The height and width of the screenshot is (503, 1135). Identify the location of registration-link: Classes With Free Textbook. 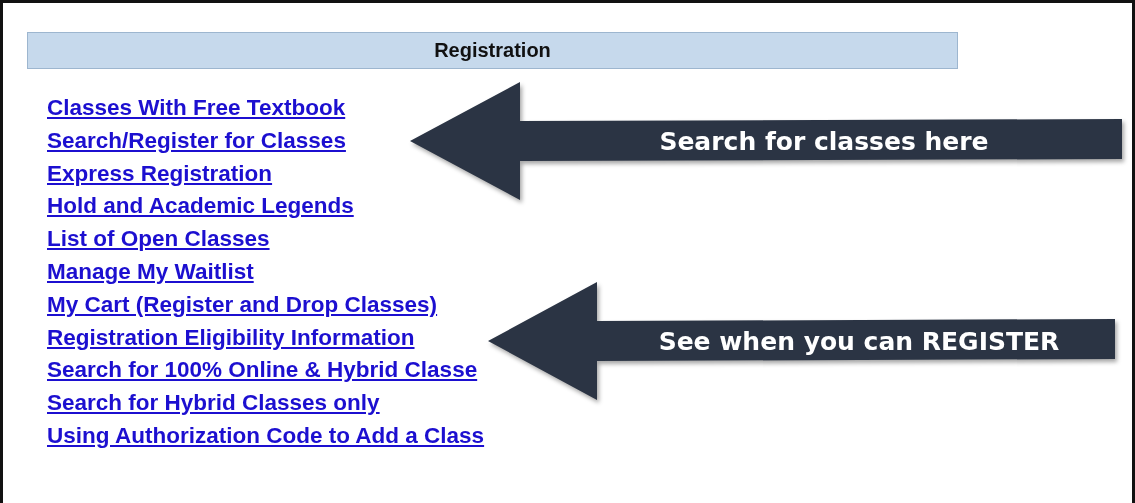
(196, 108).